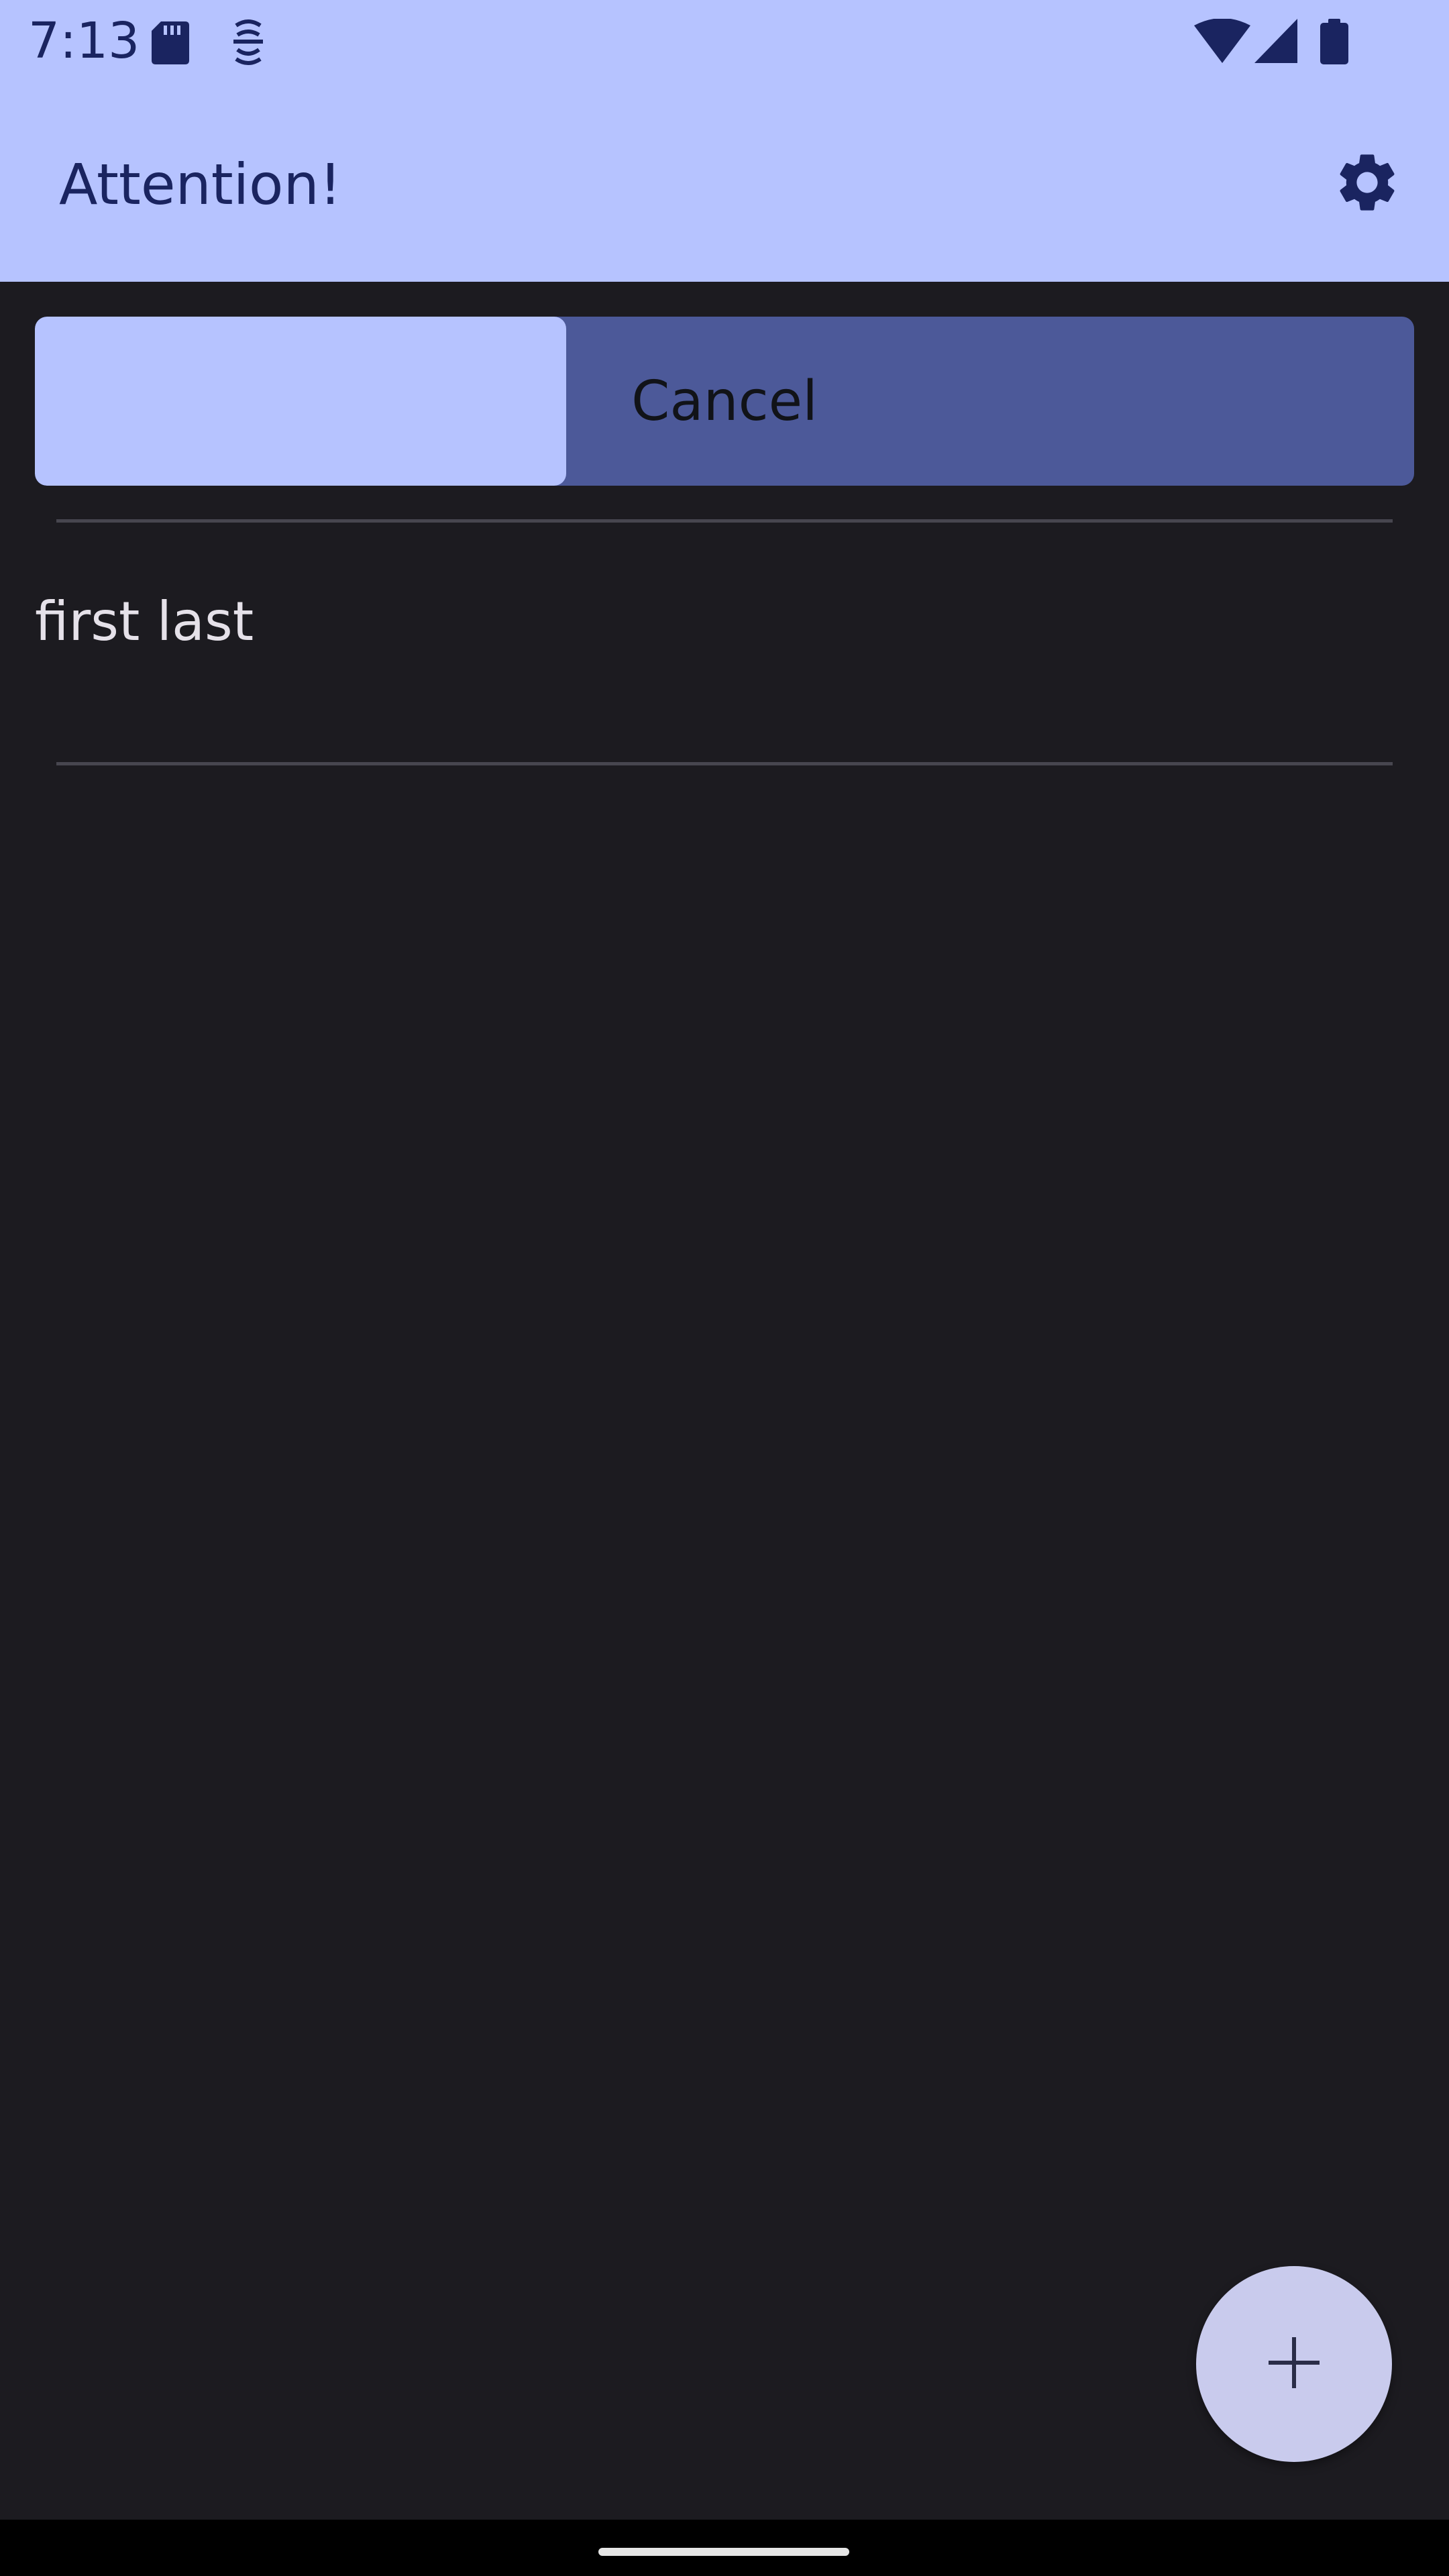 The image size is (1449, 2576). I want to click on cancel-label: Cancel, so click(724, 401).